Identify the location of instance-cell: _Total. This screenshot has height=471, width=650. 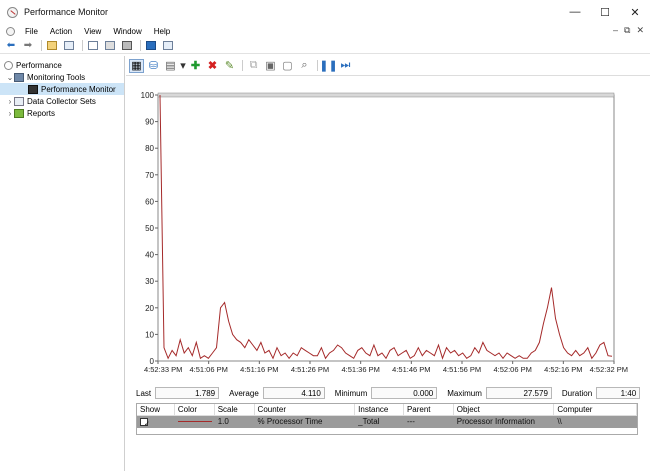
(369, 421).